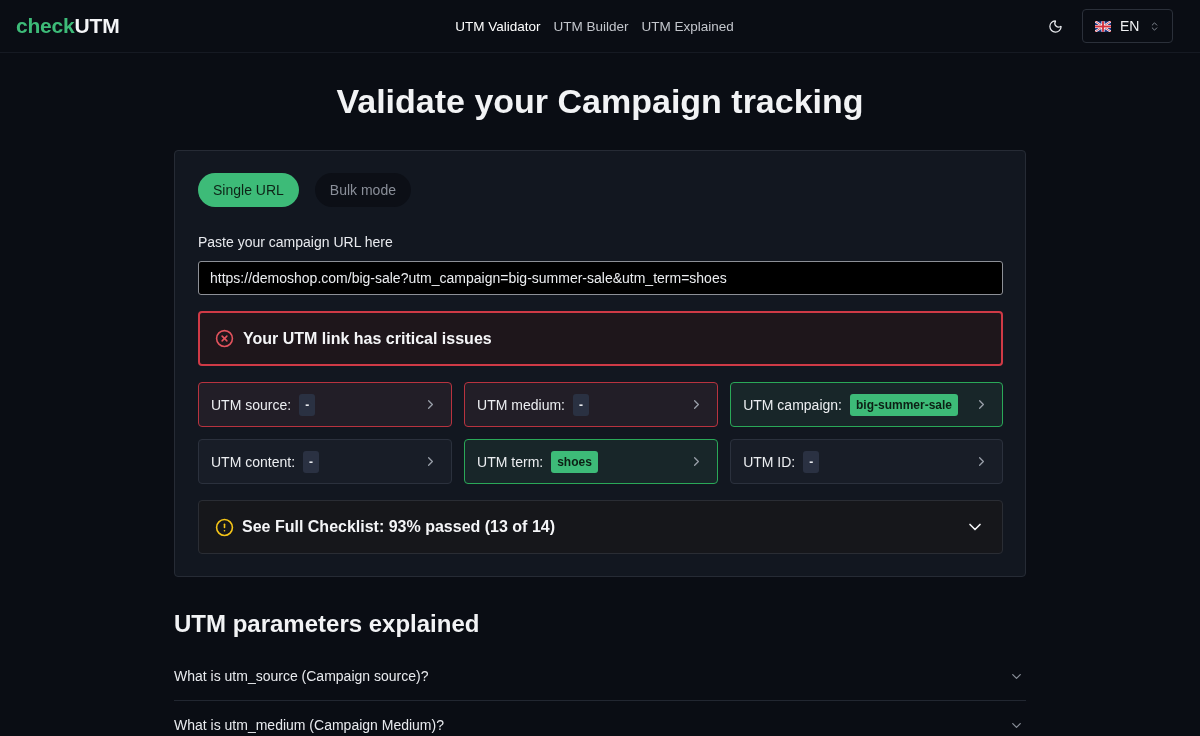  Describe the element at coordinates (600, 676) in the screenshot. I see `faq-question: What is utm_source (Campaign source)?` at that location.